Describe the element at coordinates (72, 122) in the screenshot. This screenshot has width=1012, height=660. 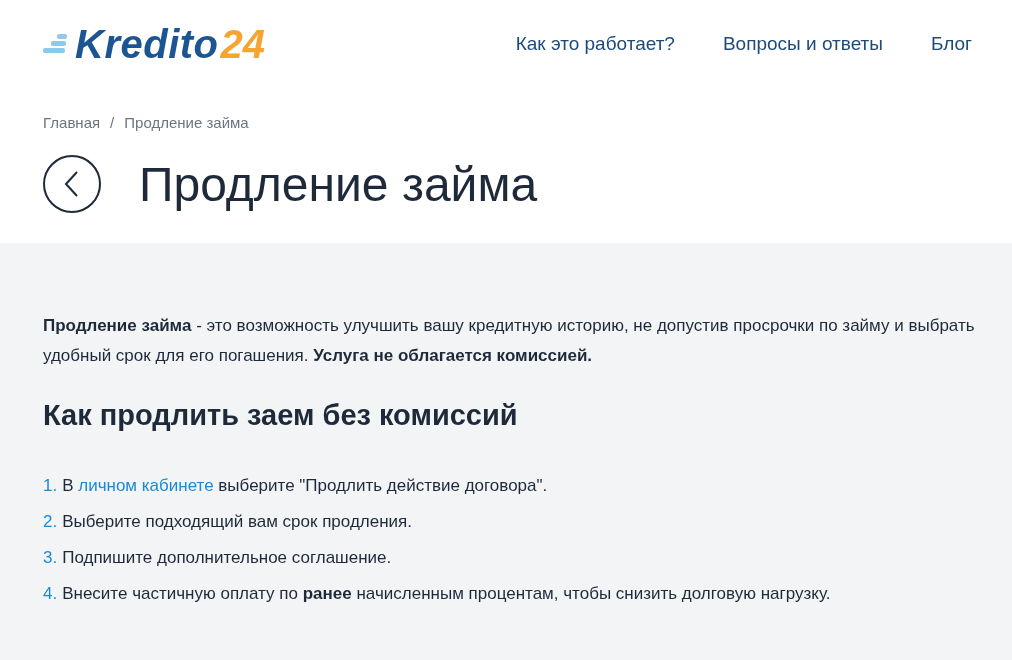
I see `breadcrumb-link: Главная` at that location.